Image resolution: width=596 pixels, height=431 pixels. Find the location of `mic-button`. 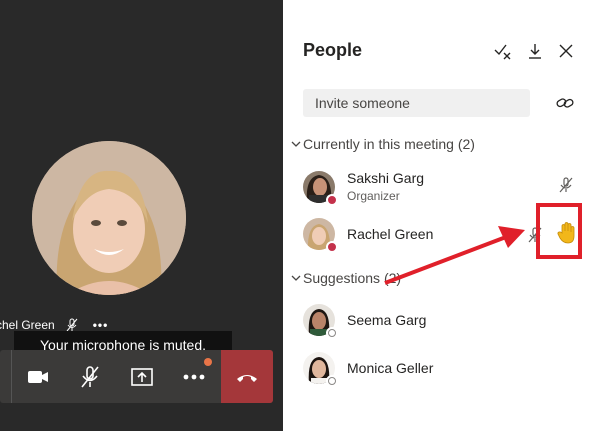

mic-button is located at coordinates (90, 376).